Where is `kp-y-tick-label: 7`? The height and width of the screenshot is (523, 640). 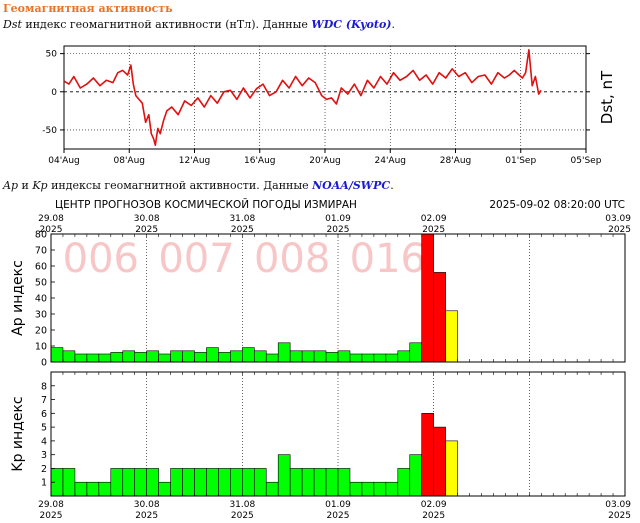
kp-y-tick-label: 7 is located at coordinates (44, 400).